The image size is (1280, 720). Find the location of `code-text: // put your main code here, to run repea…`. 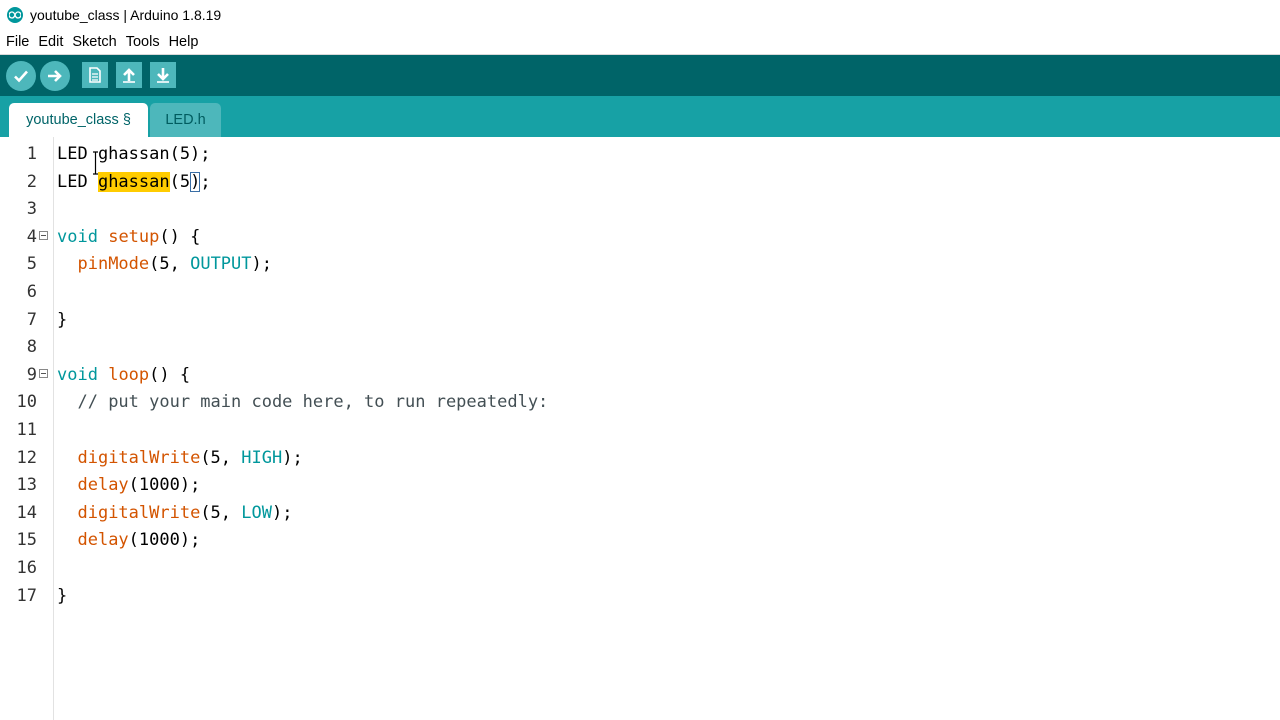

code-text: // put your main code here, to run repea… is located at coordinates (313, 402).